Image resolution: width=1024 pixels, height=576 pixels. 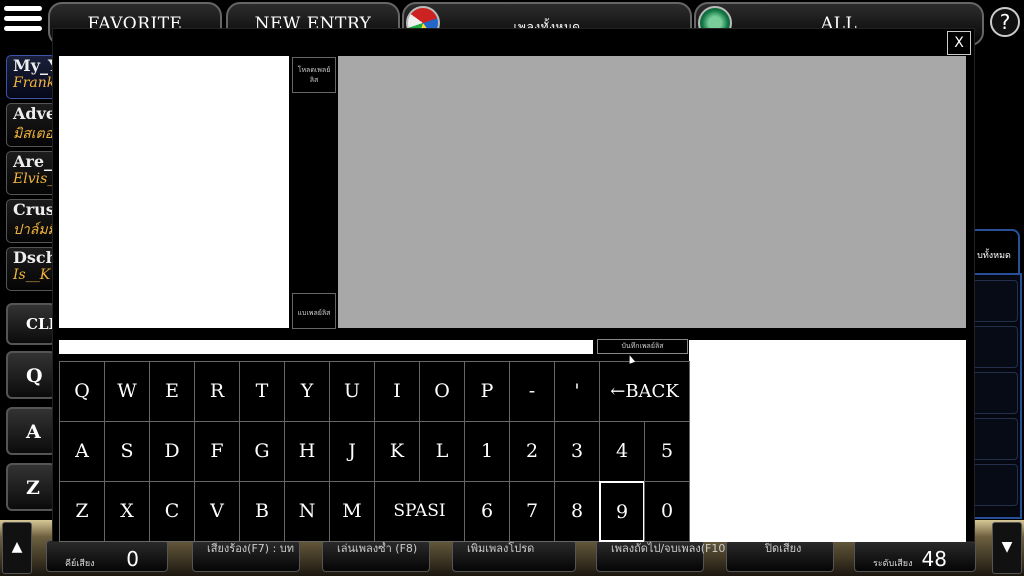 I want to click on song-title: Dsch, so click(x=34, y=257).